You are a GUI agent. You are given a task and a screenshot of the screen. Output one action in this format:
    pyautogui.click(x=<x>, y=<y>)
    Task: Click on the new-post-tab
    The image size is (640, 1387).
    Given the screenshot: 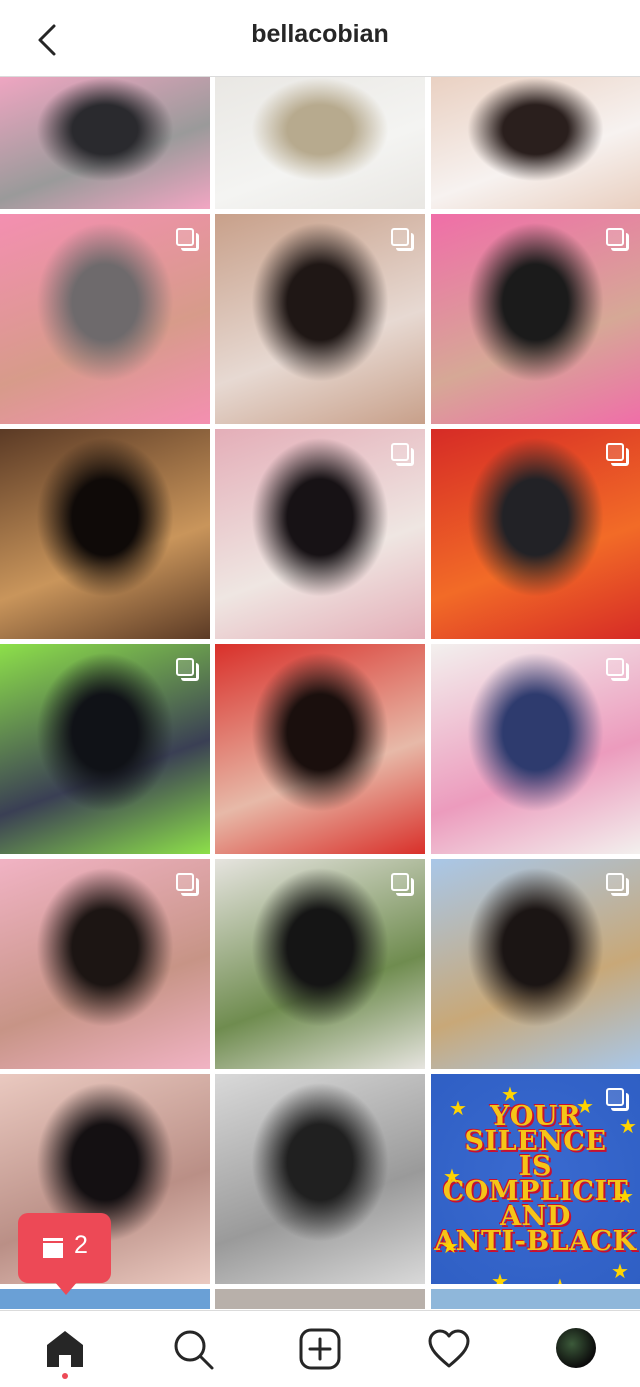 What is the action you would take?
    pyautogui.click(x=320, y=1349)
    